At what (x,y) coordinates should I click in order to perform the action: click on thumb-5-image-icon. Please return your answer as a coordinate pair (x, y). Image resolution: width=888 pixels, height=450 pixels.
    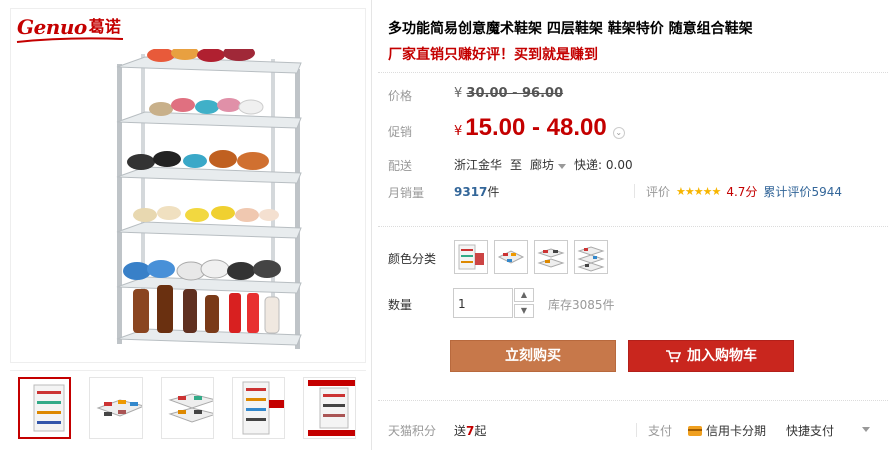
    Looking at the image, I should click on (331, 408).